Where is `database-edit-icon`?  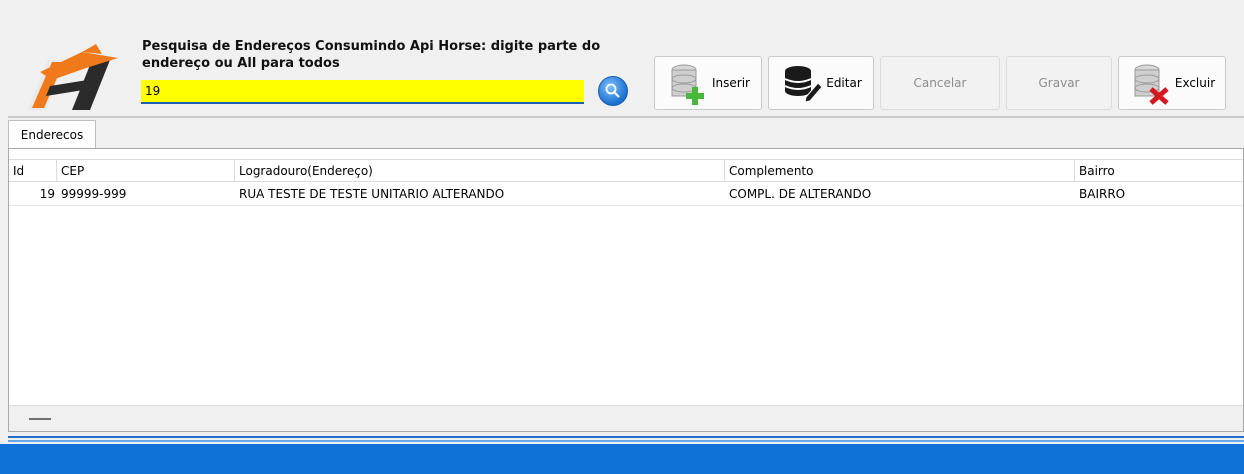 database-edit-icon is located at coordinates (803, 84).